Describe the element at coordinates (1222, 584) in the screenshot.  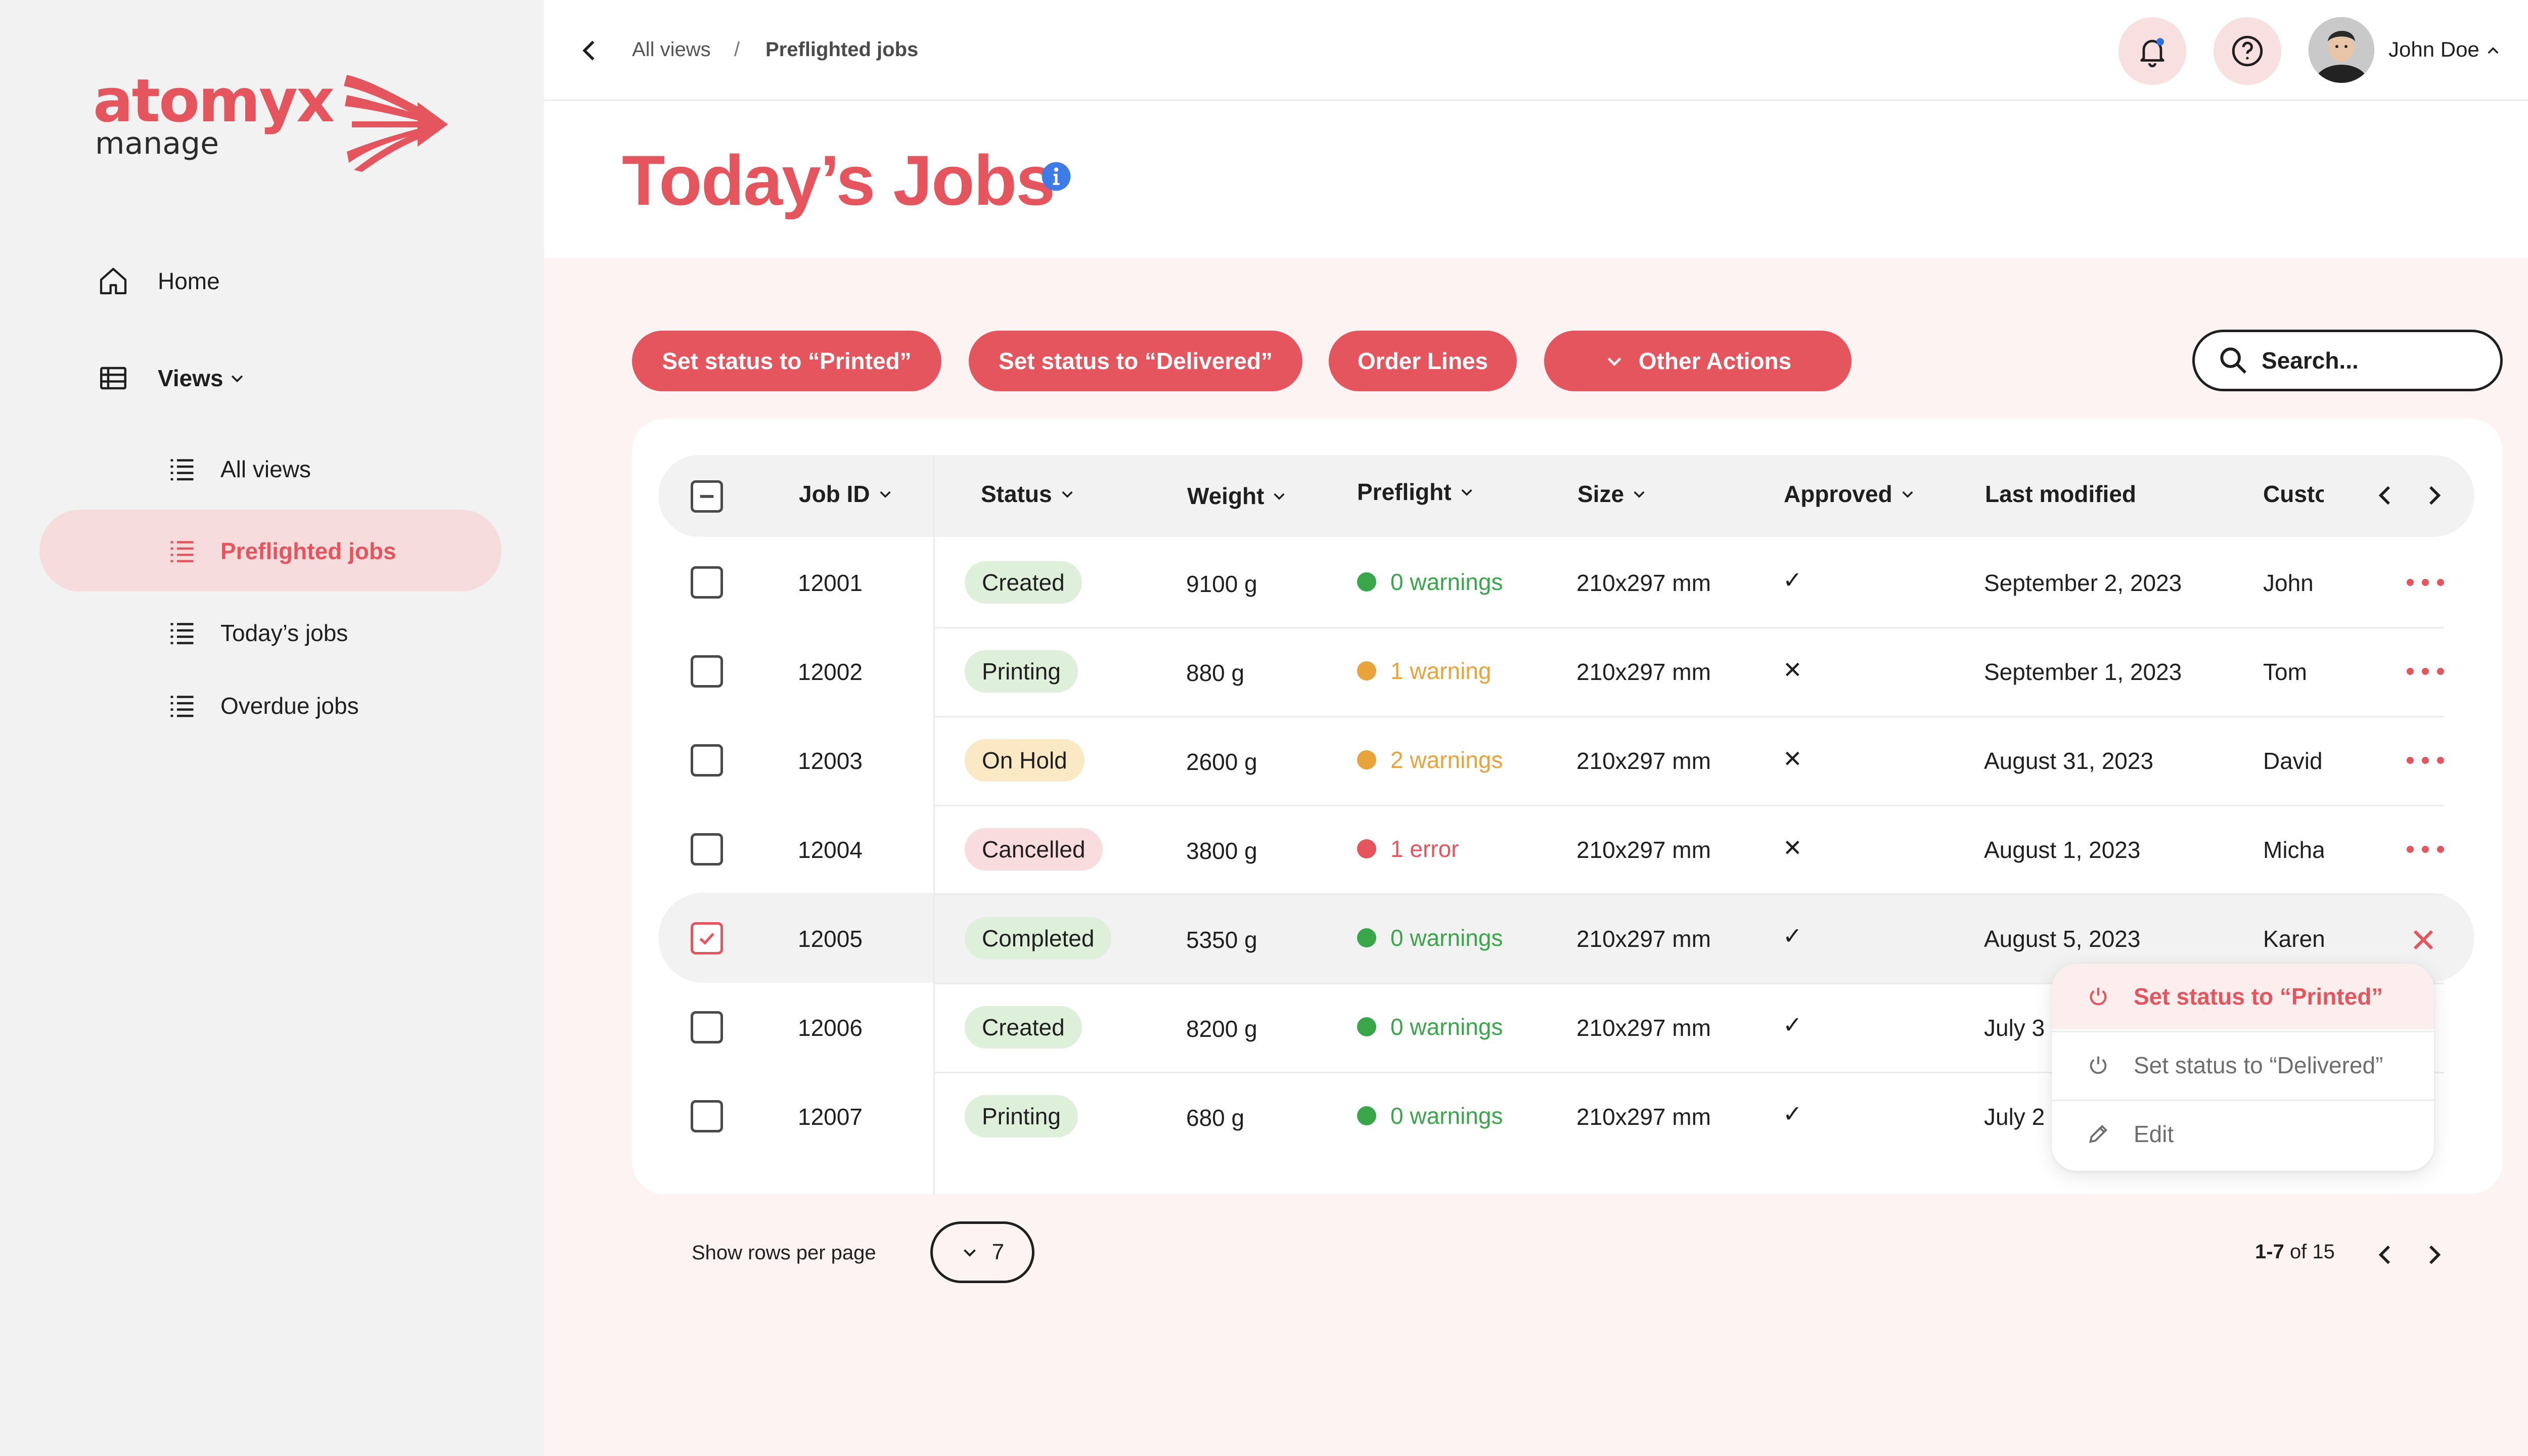
I see `weight: 9100 g` at that location.